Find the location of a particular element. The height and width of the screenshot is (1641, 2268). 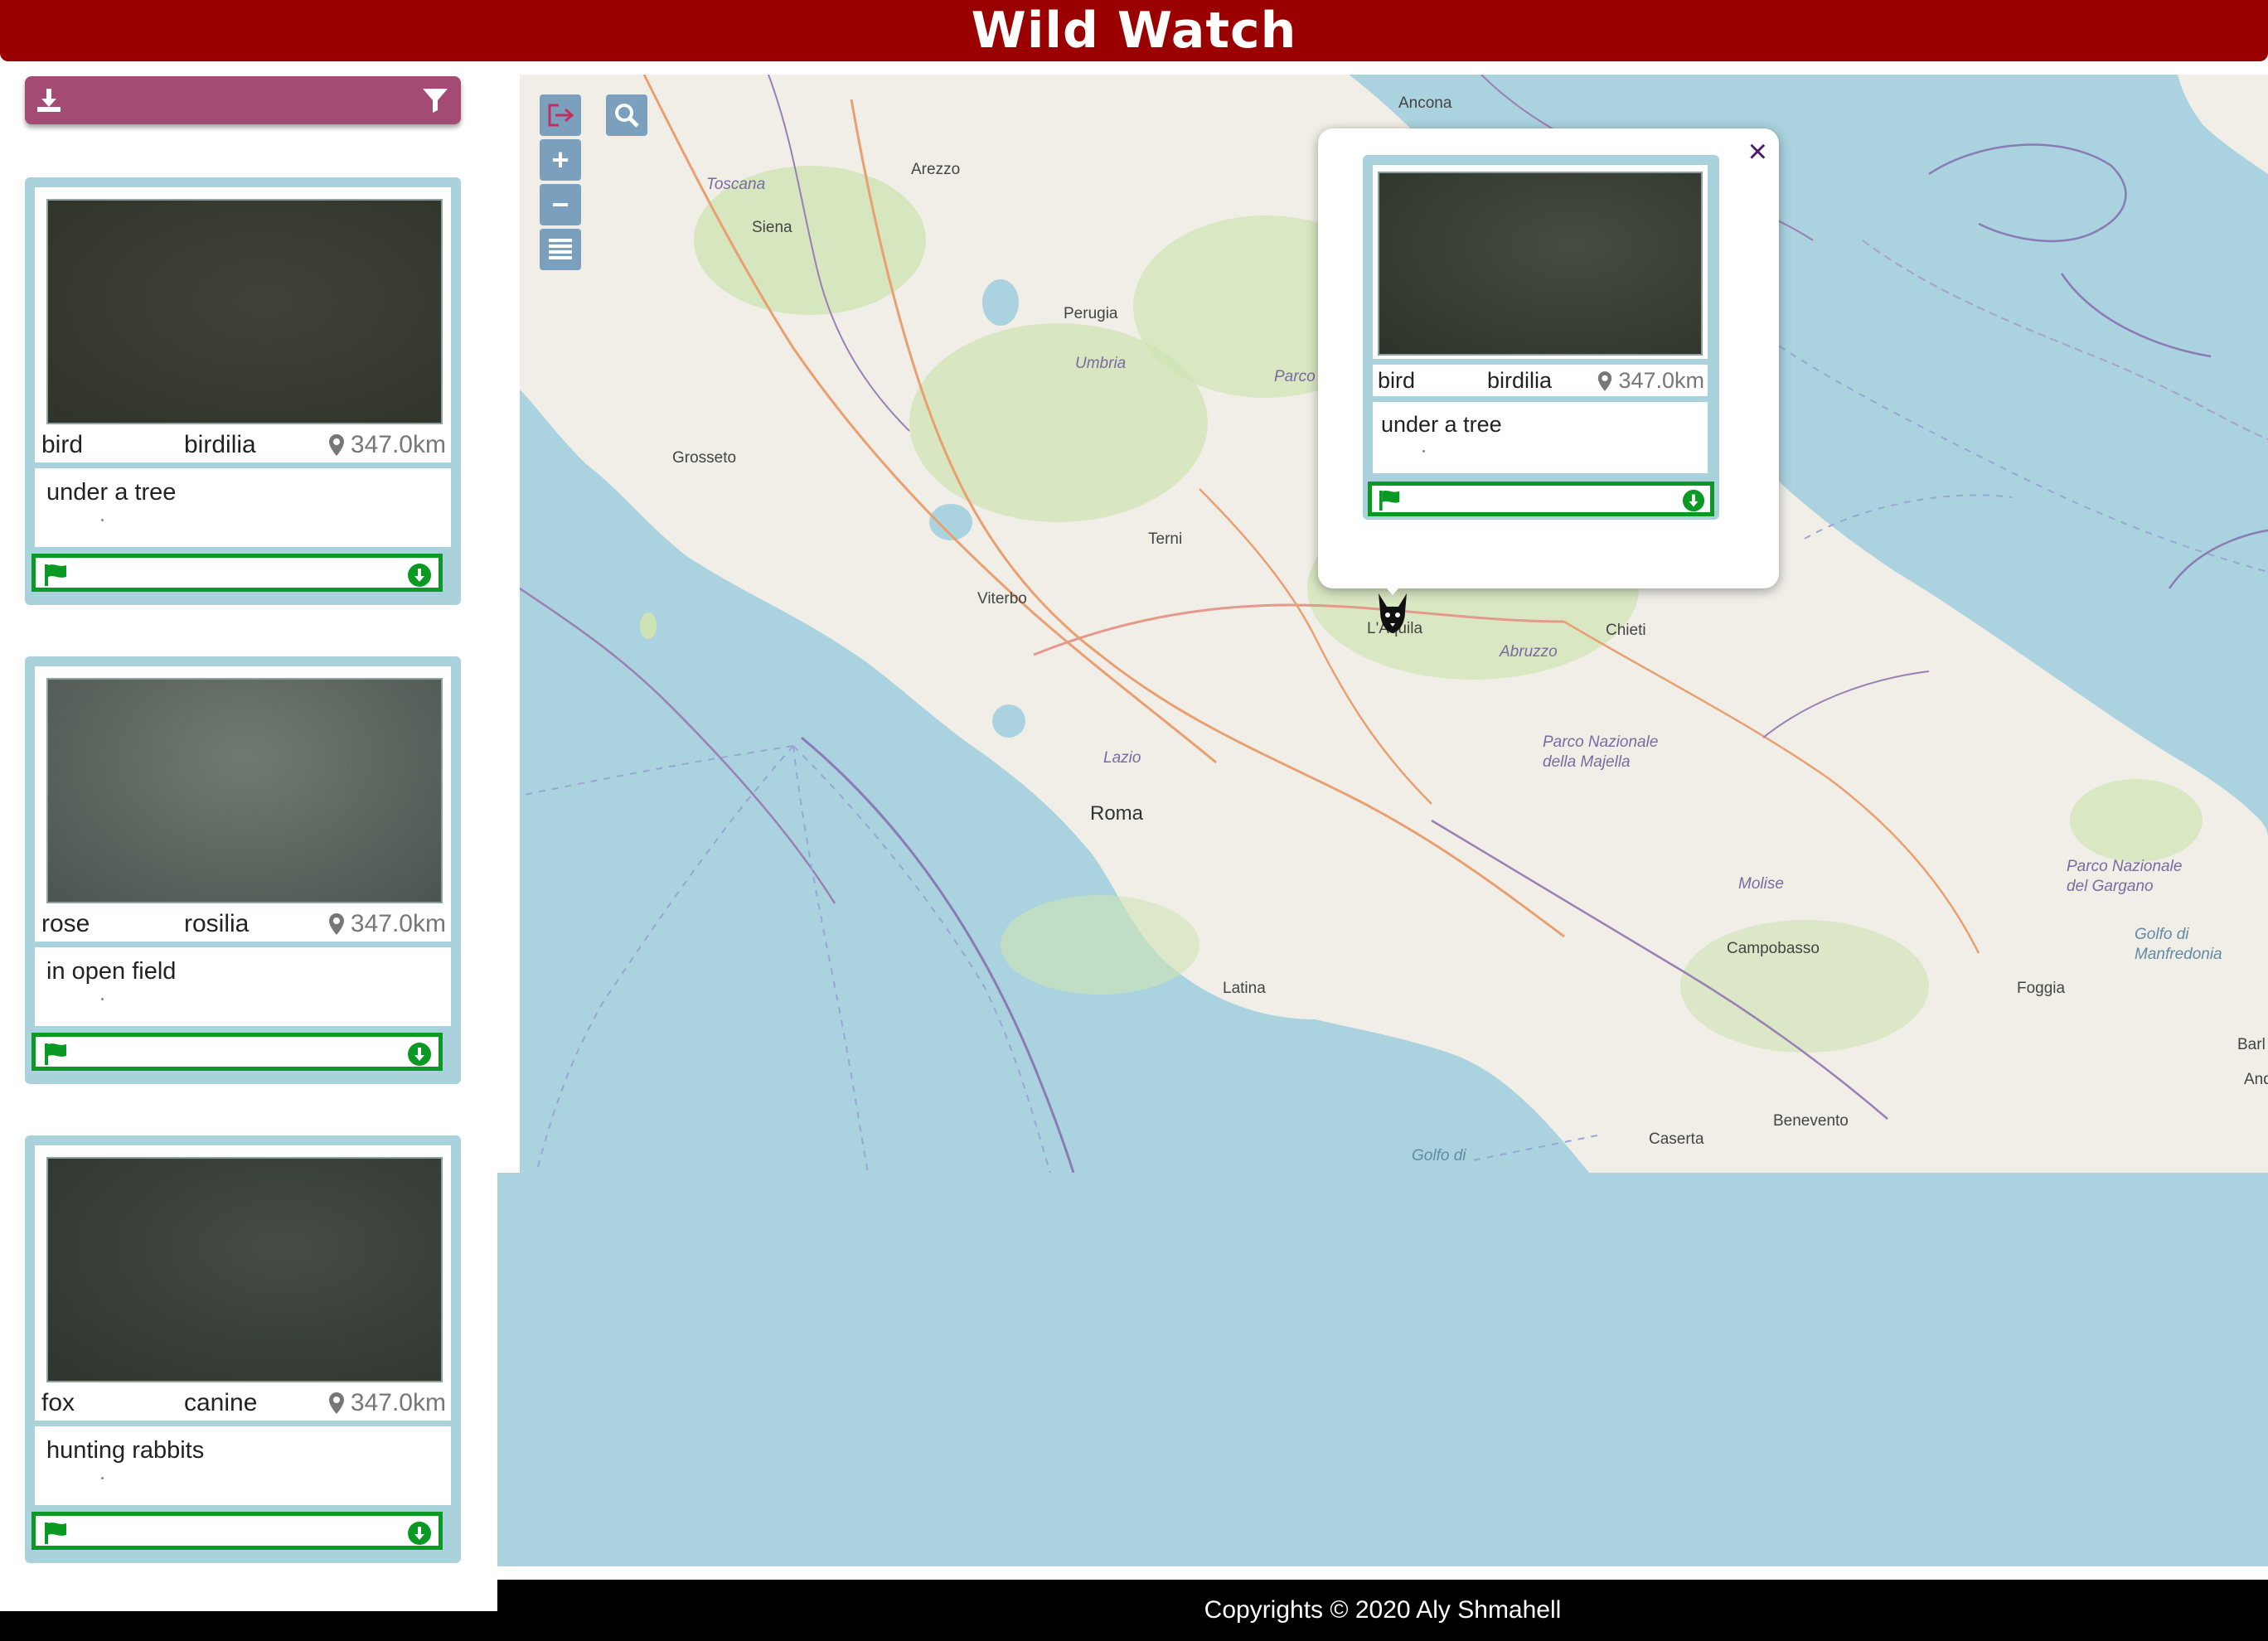

popup-close-button: × is located at coordinates (1757, 151).